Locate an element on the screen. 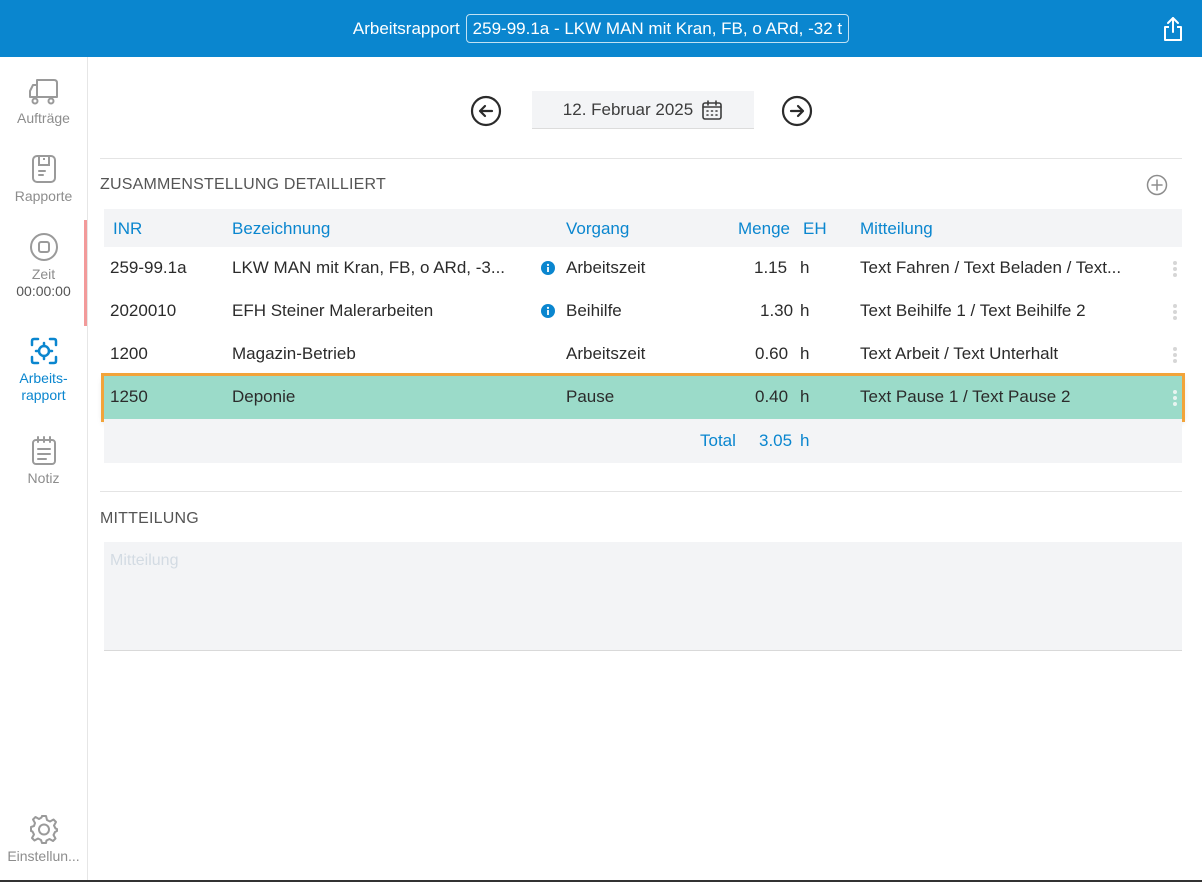 The height and width of the screenshot is (882, 1202). calendar-icon is located at coordinates (712, 109).